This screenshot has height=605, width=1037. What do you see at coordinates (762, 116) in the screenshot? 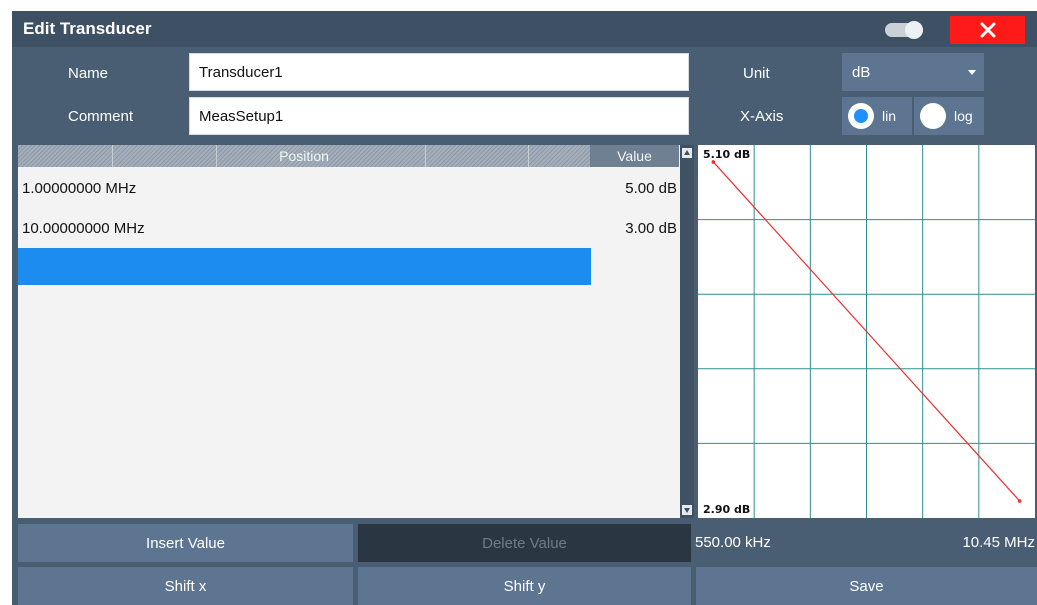
I see `xaxis-label: X-Axis` at bounding box center [762, 116].